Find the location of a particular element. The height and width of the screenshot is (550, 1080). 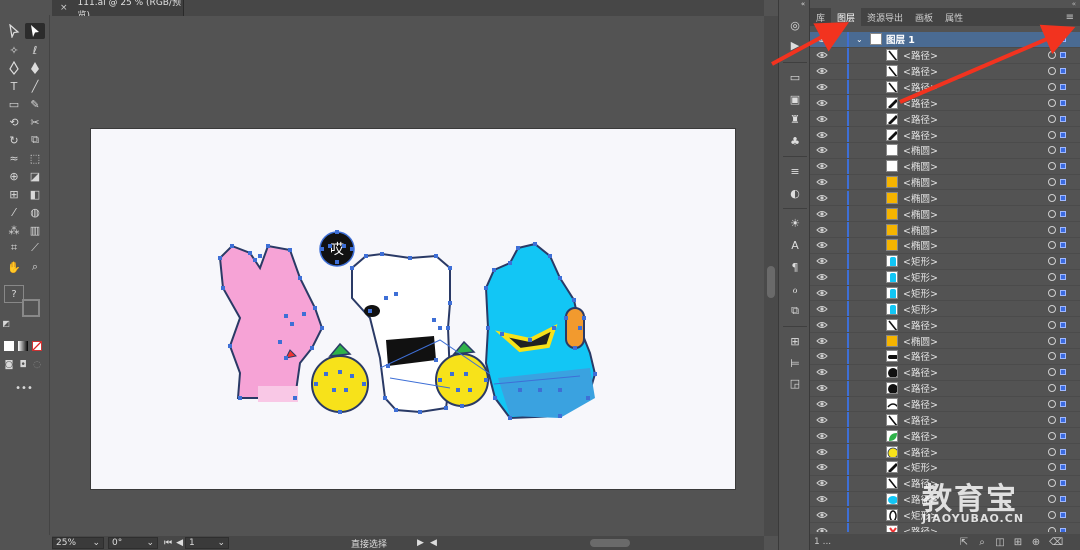

pathfinder-icon: ◲ is located at coordinates (795, 383).